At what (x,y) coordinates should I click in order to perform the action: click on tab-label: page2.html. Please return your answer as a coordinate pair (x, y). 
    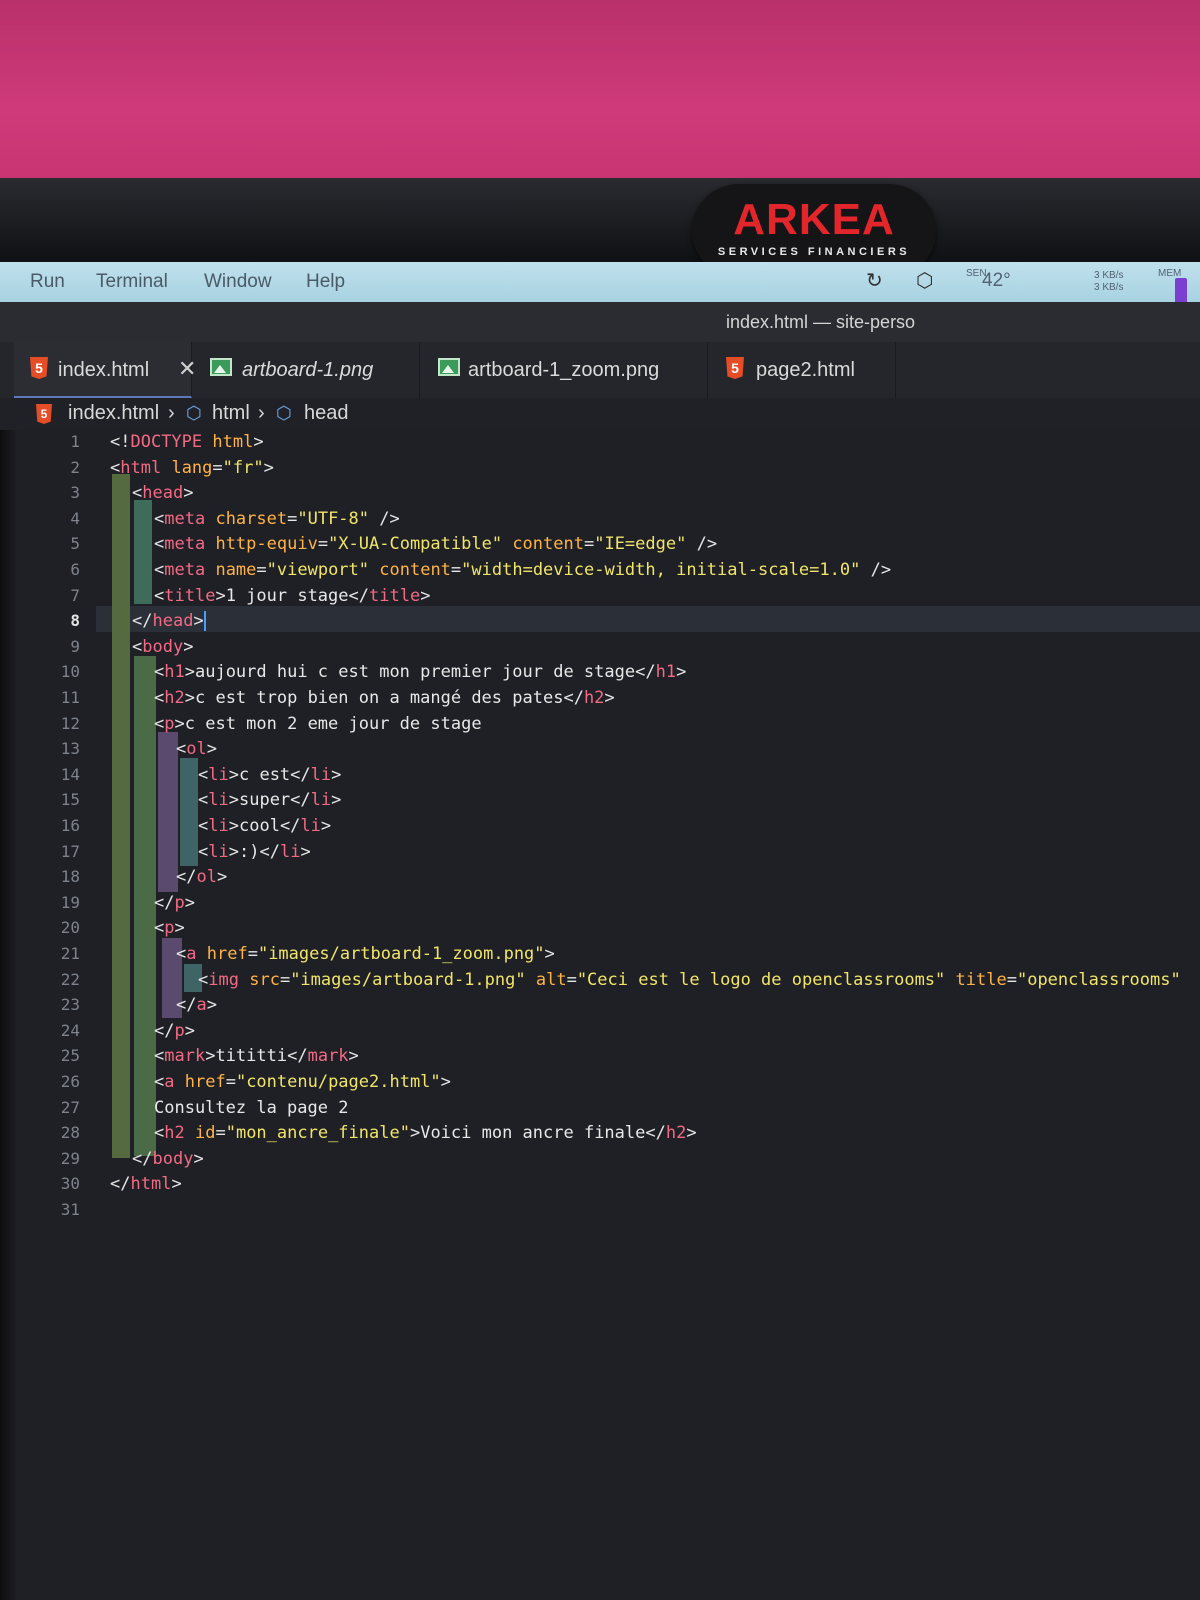
    Looking at the image, I should click on (805, 370).